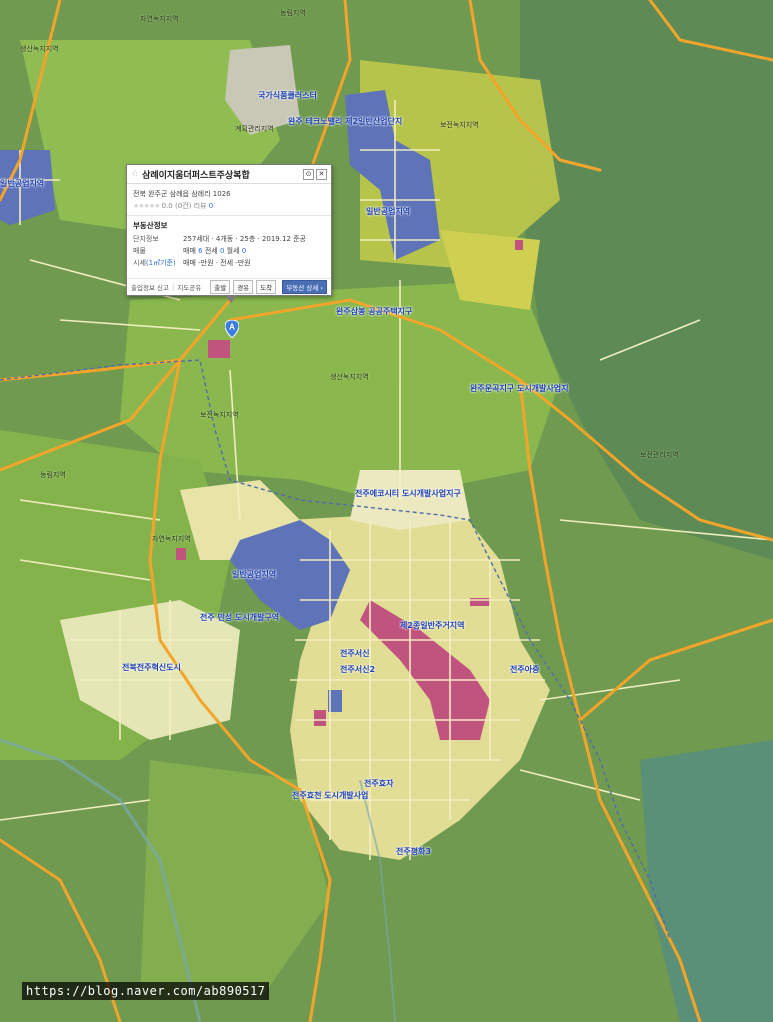  Describe the element at coordinates (266, 287) in the screenshot. I see `arrive-button: 도착` at that location.